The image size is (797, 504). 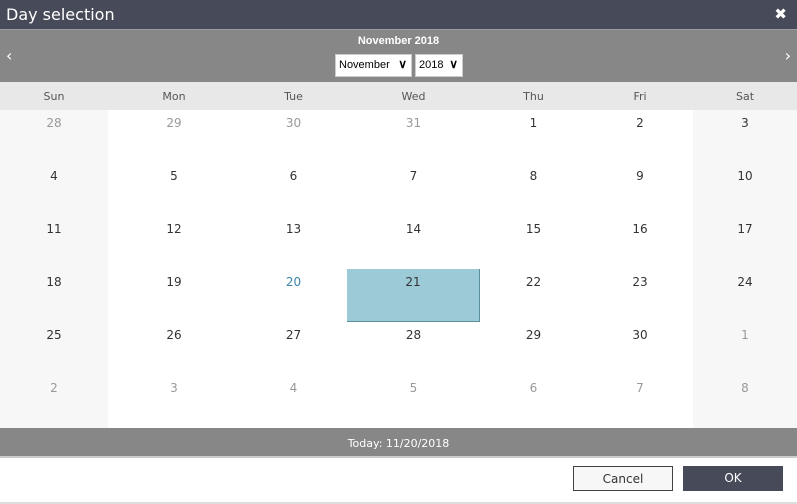 I want to click on day-cell: 25, so click(x=54, y=348).